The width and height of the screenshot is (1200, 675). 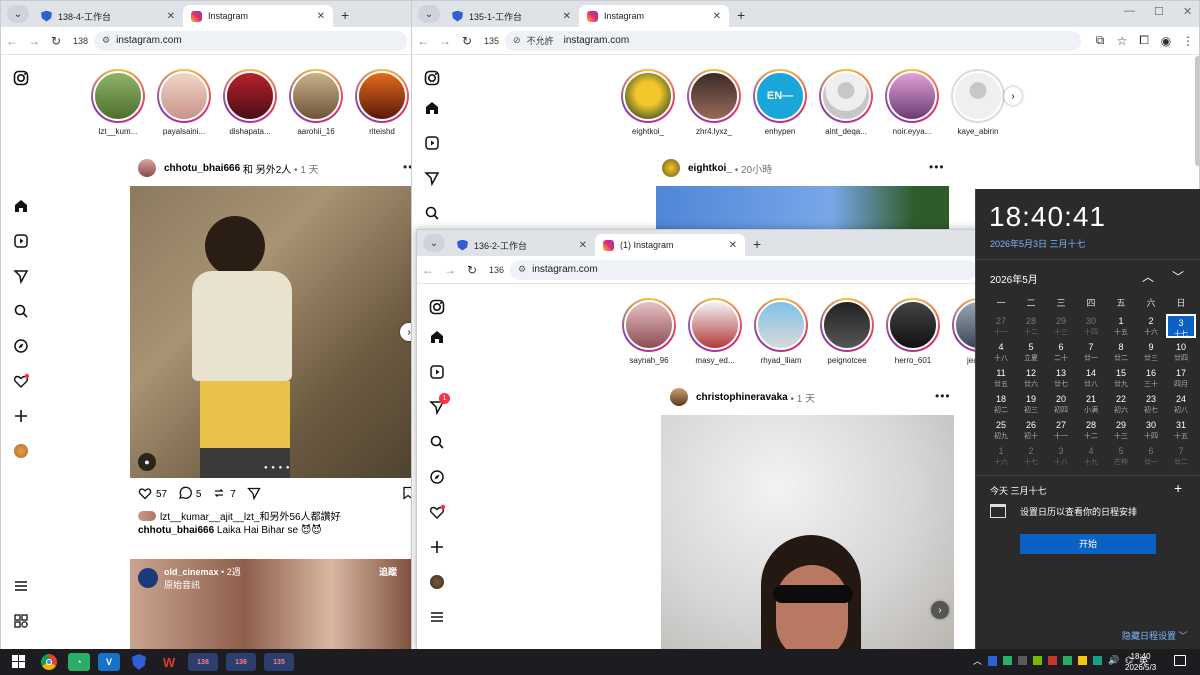 I want to click on tab-instagram: (1) Instagram ✕, so click(x=670, y=245).